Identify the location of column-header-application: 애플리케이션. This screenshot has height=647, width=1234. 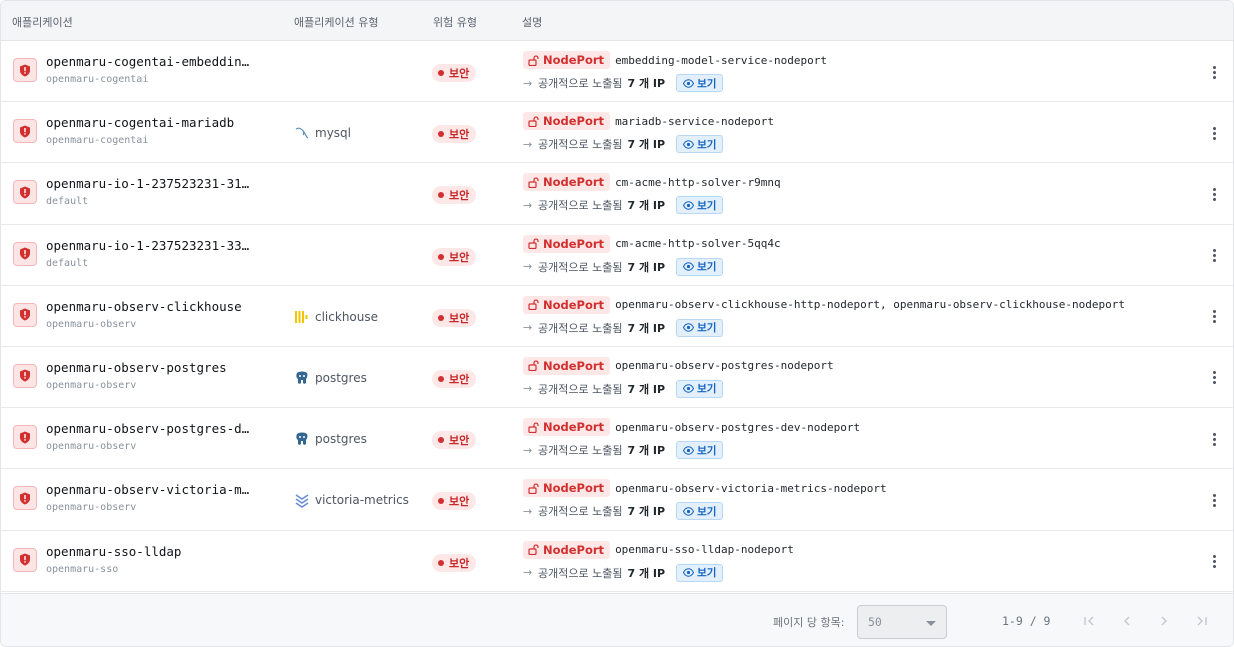
(42, 22).